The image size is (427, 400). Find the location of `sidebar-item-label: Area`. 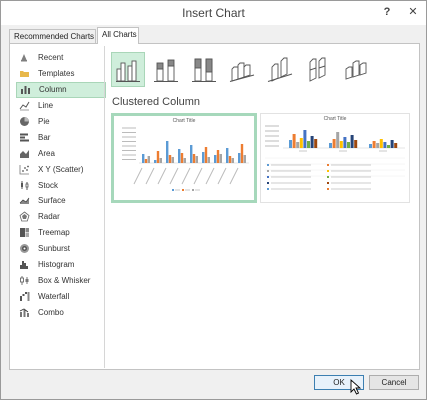

sidebar-item-label: Area is located at coordinates (46, 153).